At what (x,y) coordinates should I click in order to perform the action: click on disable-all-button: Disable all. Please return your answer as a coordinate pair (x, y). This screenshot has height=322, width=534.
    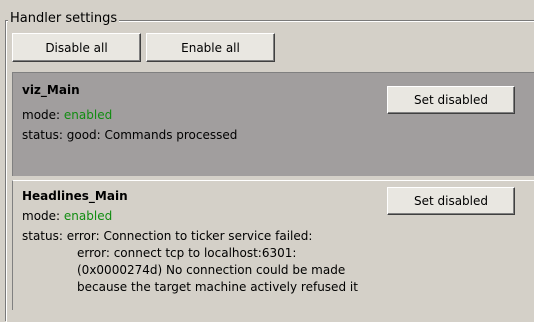
    Looking at the image, I should click on (76, 47).